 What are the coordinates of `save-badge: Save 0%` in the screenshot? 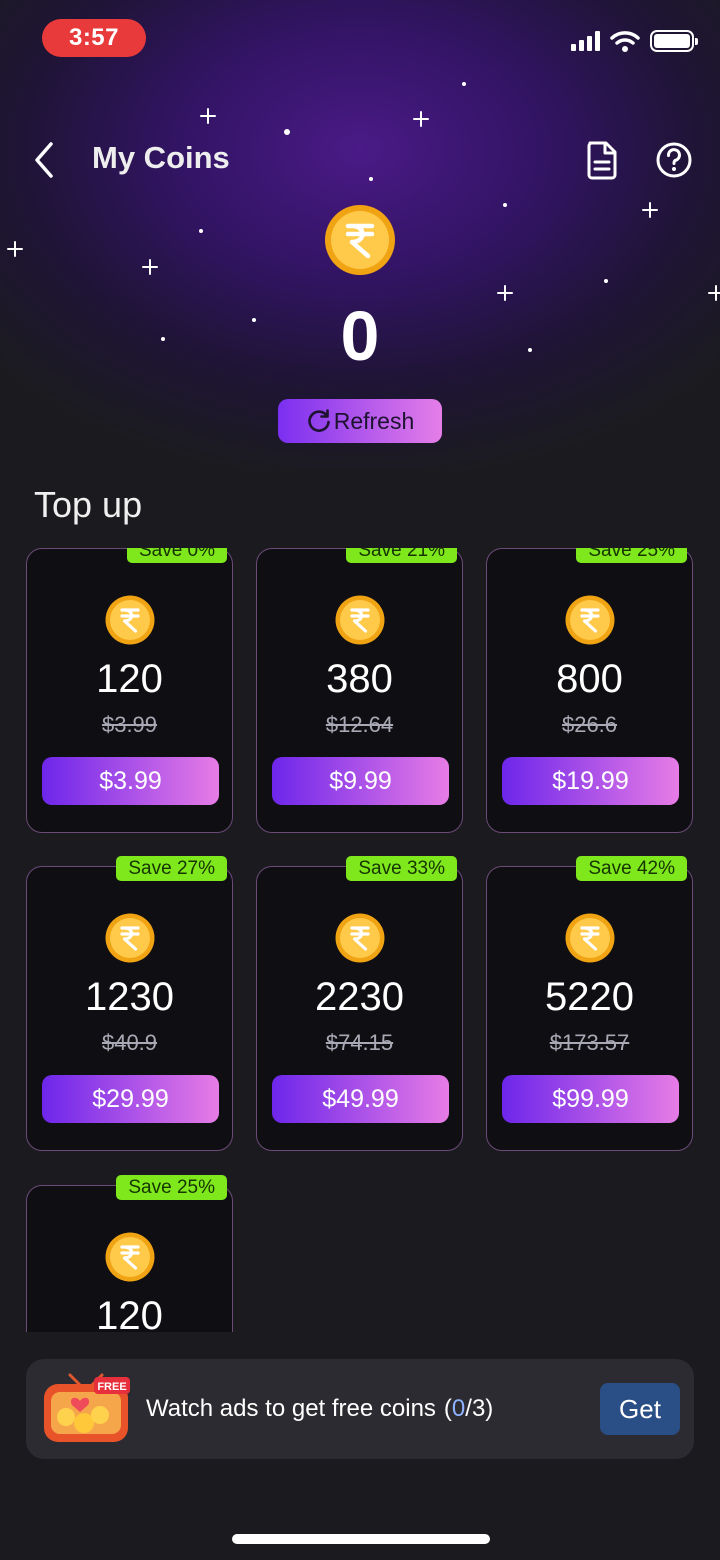 It's located at (176, 555).